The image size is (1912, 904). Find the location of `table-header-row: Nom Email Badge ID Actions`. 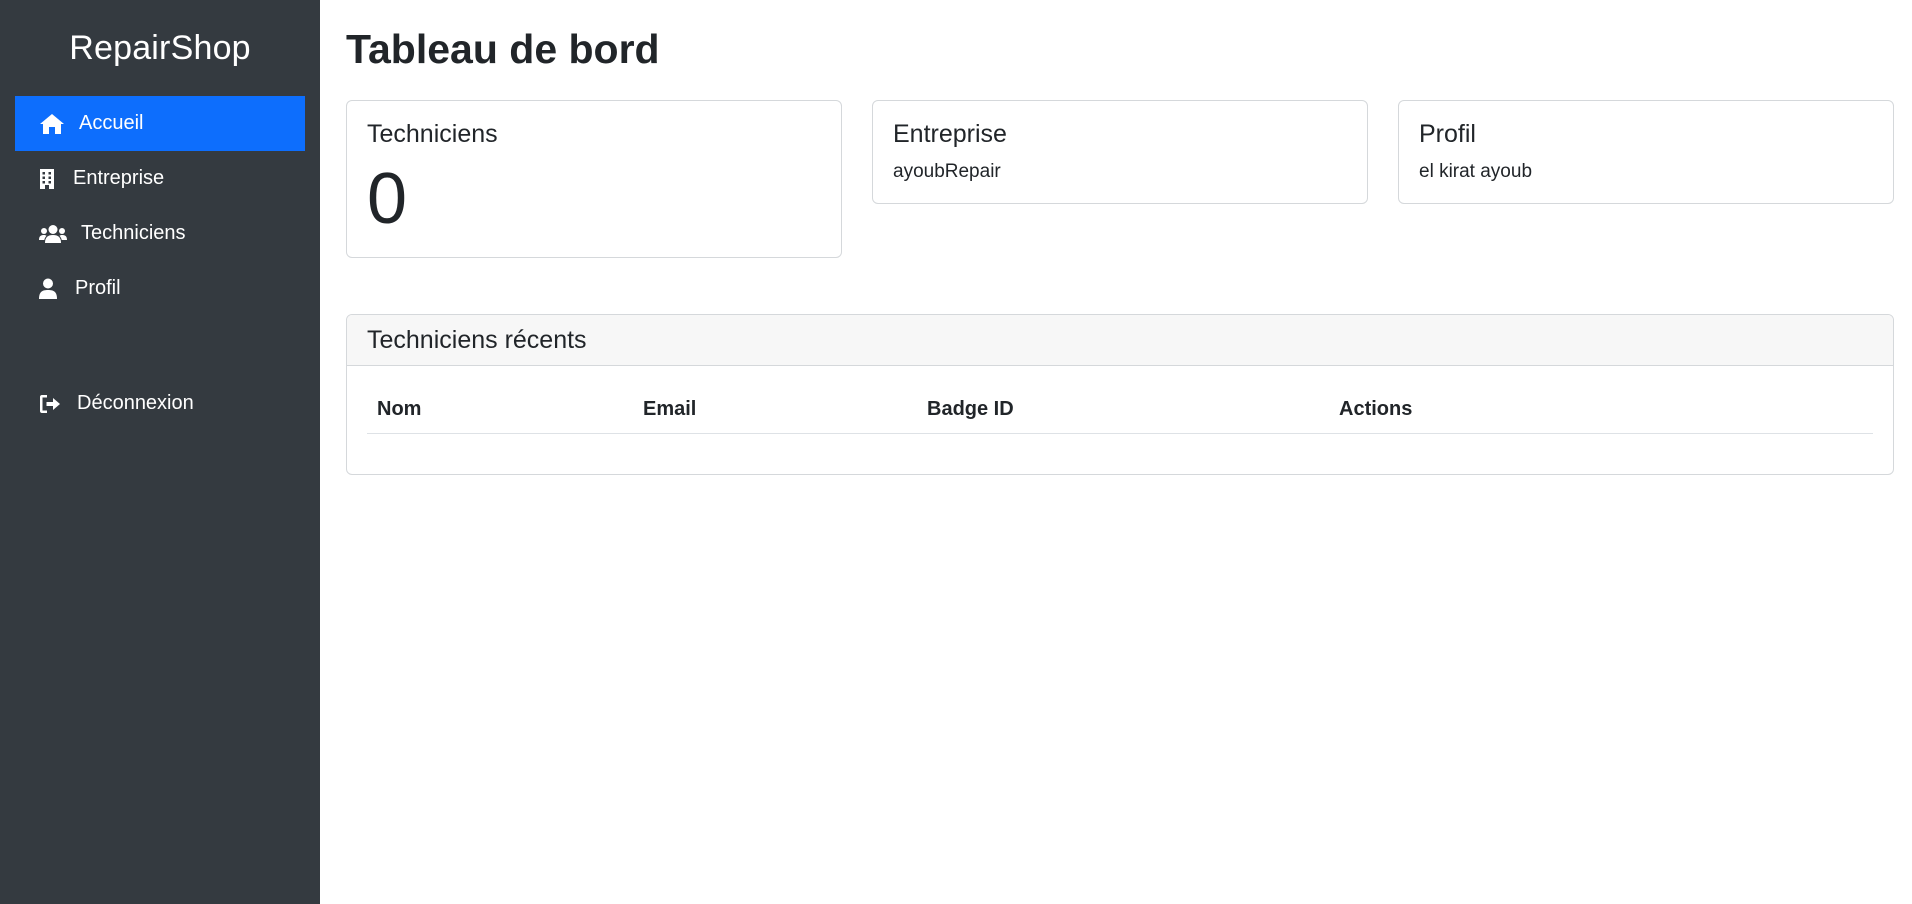

table-header-row: Nom Email Badge ID Actions is located at coordinates (1120, 412).